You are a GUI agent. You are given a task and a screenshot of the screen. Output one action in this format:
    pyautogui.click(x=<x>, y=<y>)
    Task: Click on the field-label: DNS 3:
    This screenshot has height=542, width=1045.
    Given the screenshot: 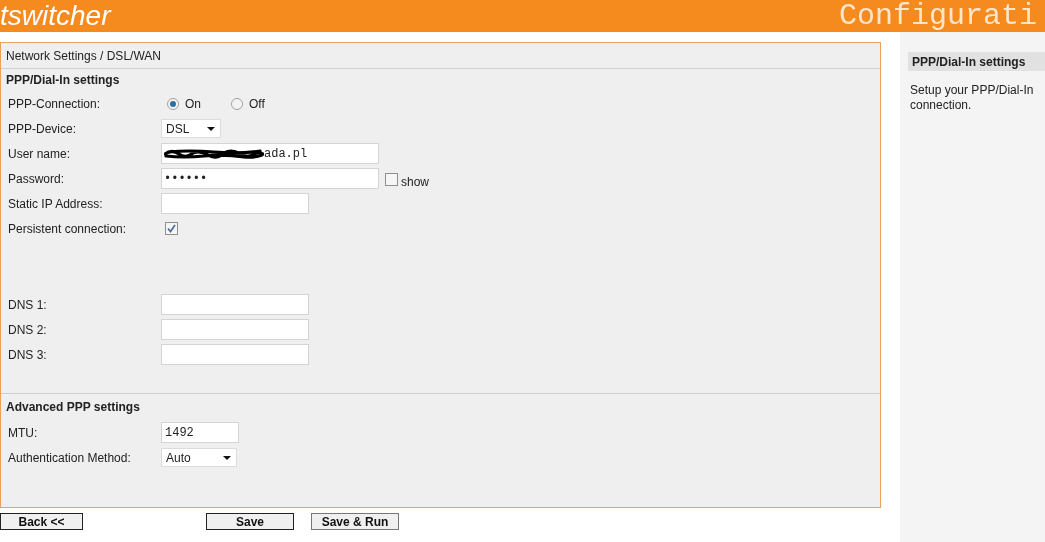 What is the action you would take?
    pyautogui.click(x=27, y=354)
    